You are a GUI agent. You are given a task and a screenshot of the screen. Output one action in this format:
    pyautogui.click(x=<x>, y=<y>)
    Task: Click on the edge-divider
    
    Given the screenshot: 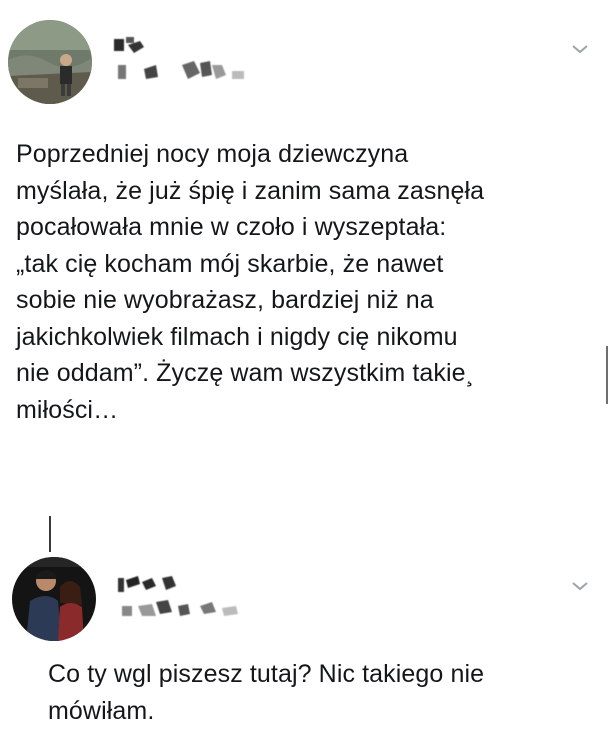 What is the action you would take?
    pyautogui.click(x=607, y=375)
    